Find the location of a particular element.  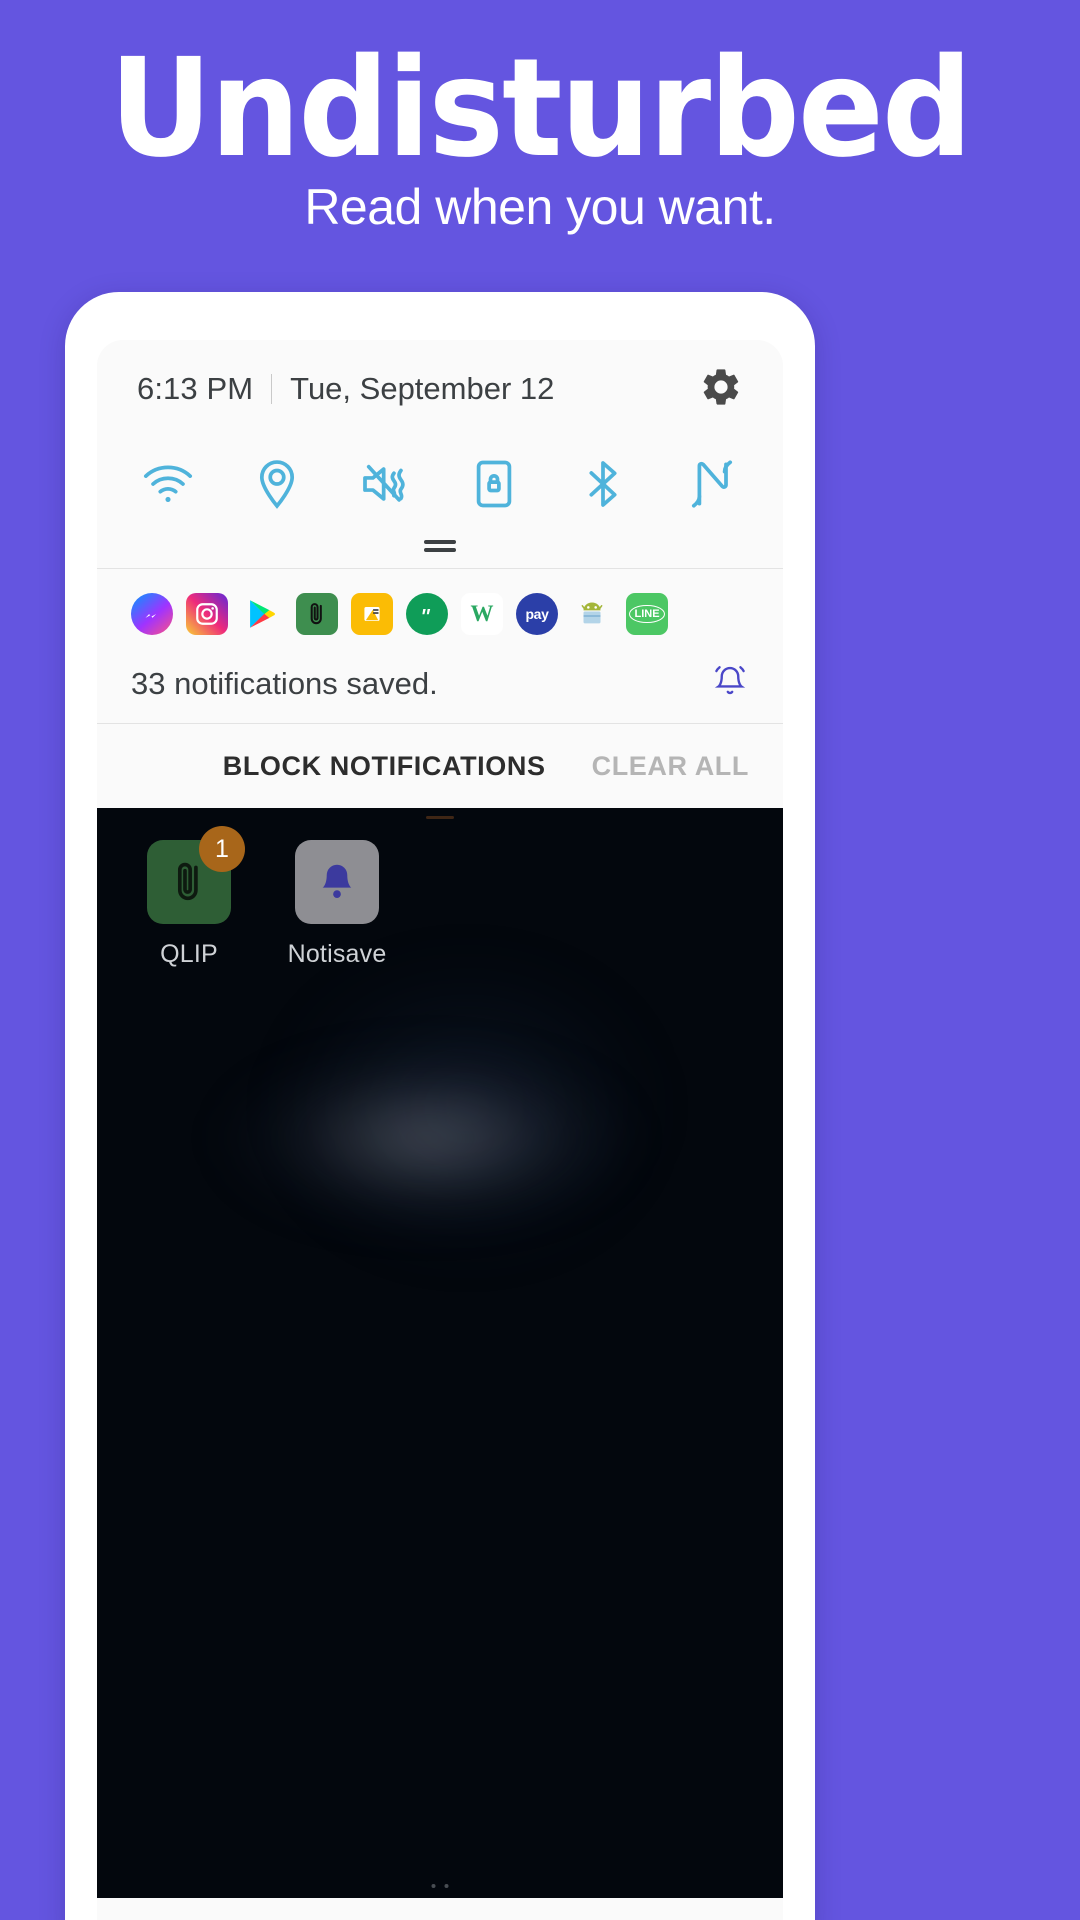

panel-drag-handle is located at coordinates (440, 546).